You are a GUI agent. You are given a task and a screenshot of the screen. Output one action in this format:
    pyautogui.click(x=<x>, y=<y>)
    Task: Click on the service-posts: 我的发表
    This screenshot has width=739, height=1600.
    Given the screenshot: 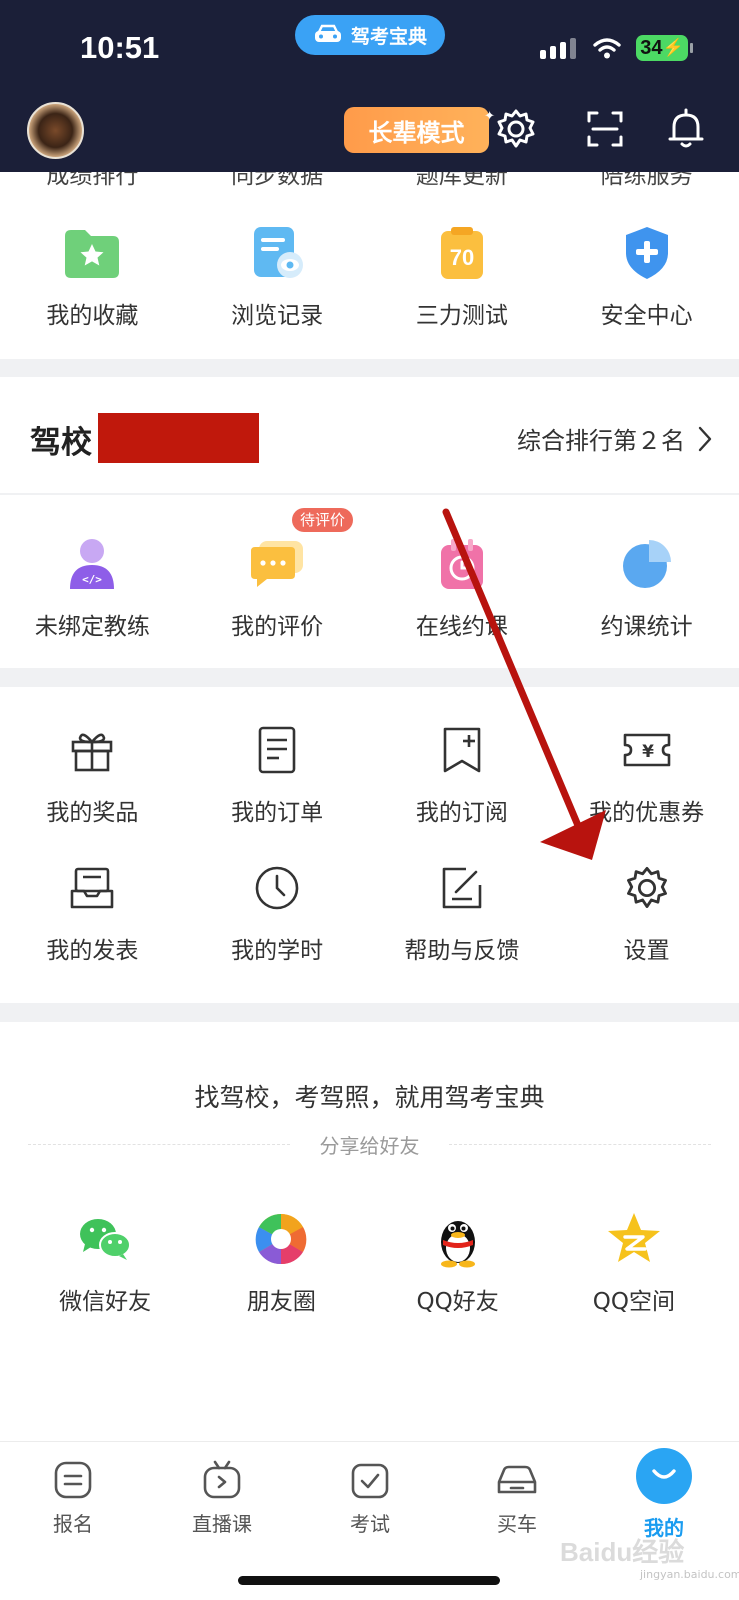 What is the action you would take?
    pyautogui.click(x=92, y=912)
    